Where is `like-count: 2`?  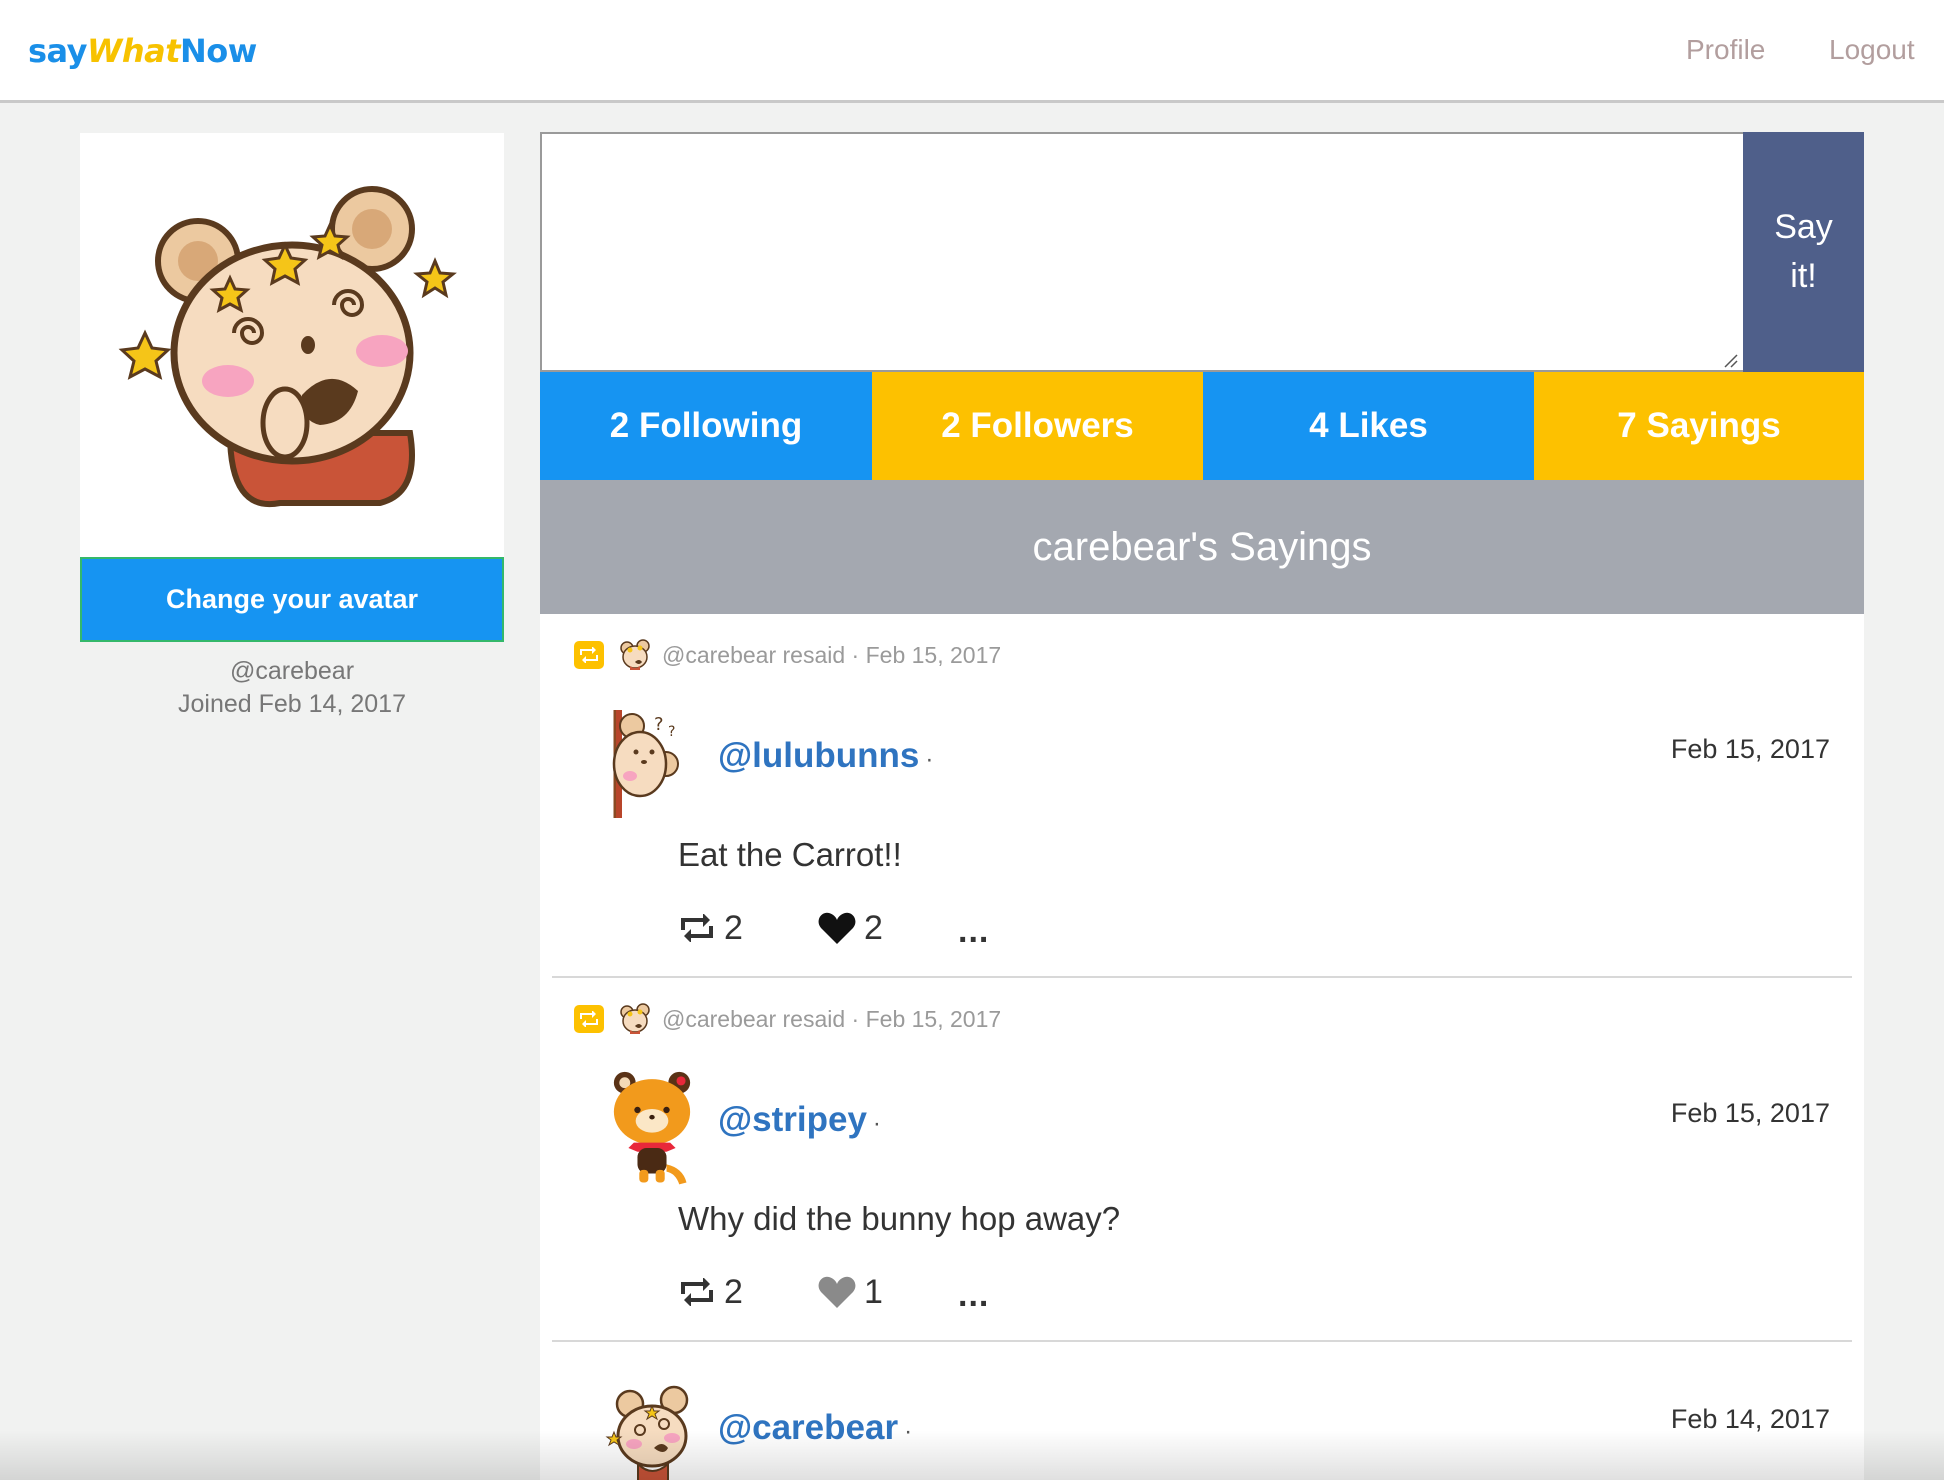 like-count: 2 is located at coordinates (873, 927).